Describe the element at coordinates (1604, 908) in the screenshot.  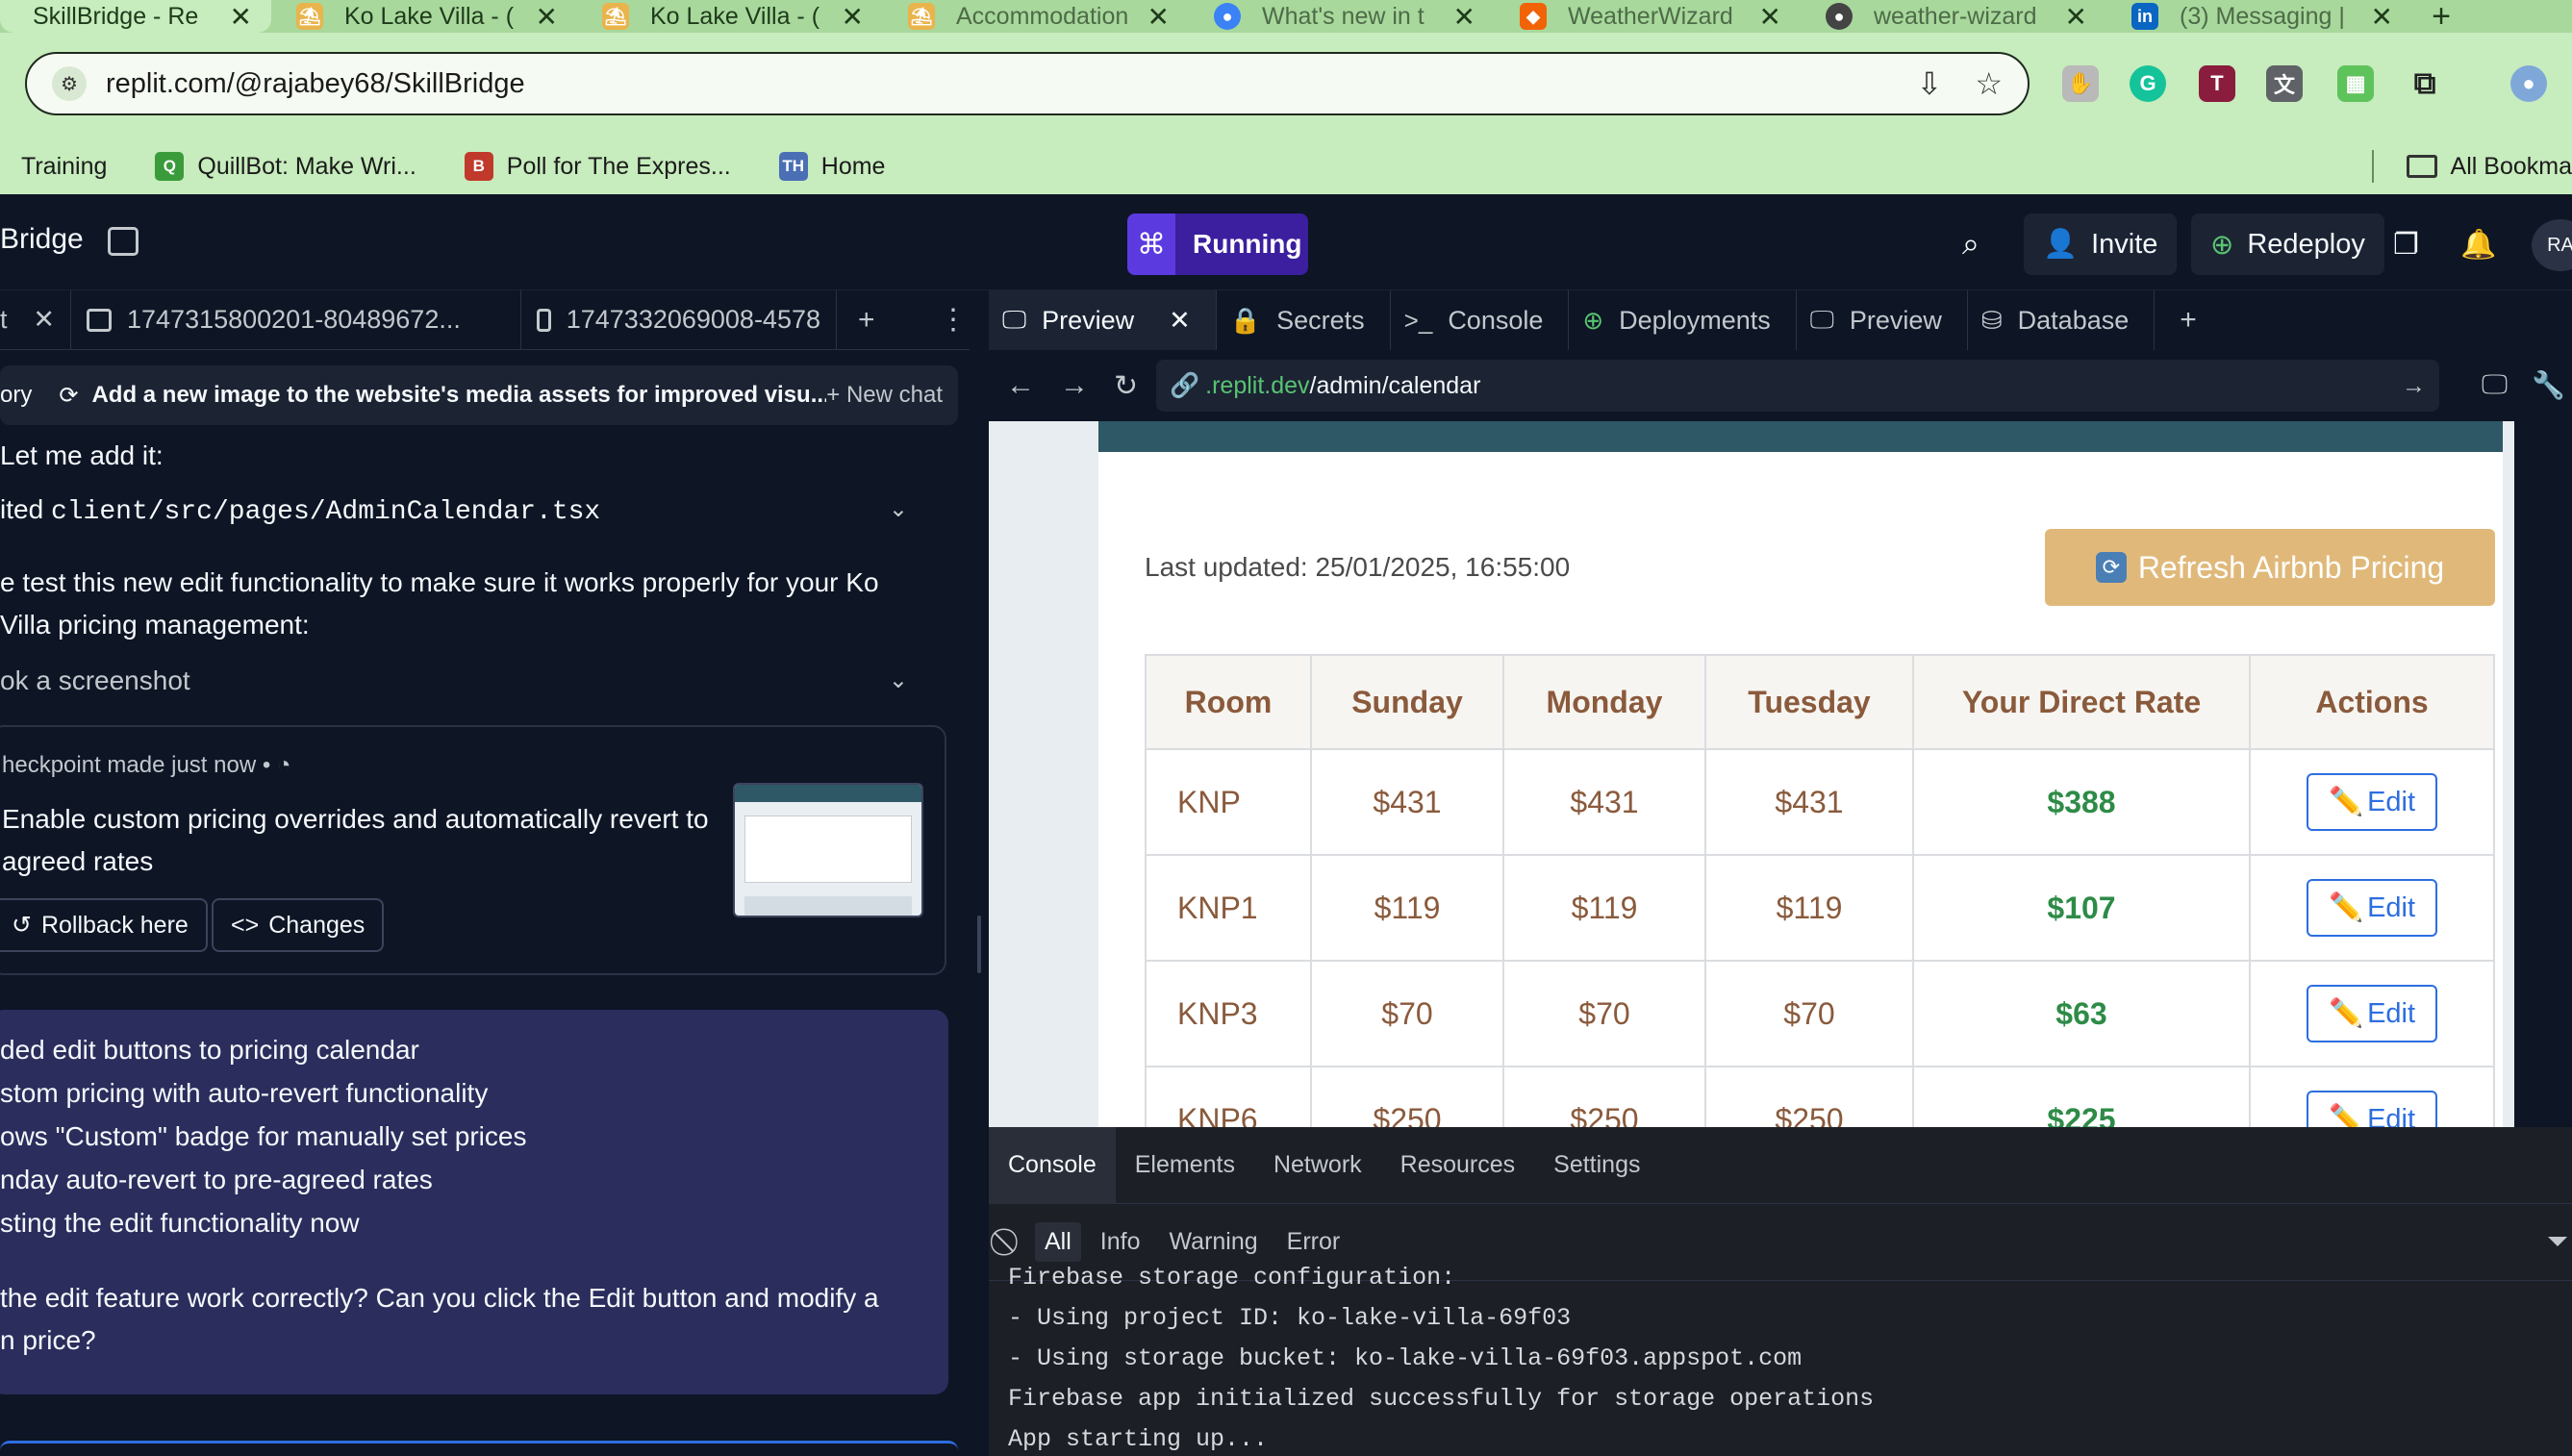
I see `price-cell: $119` at that location.